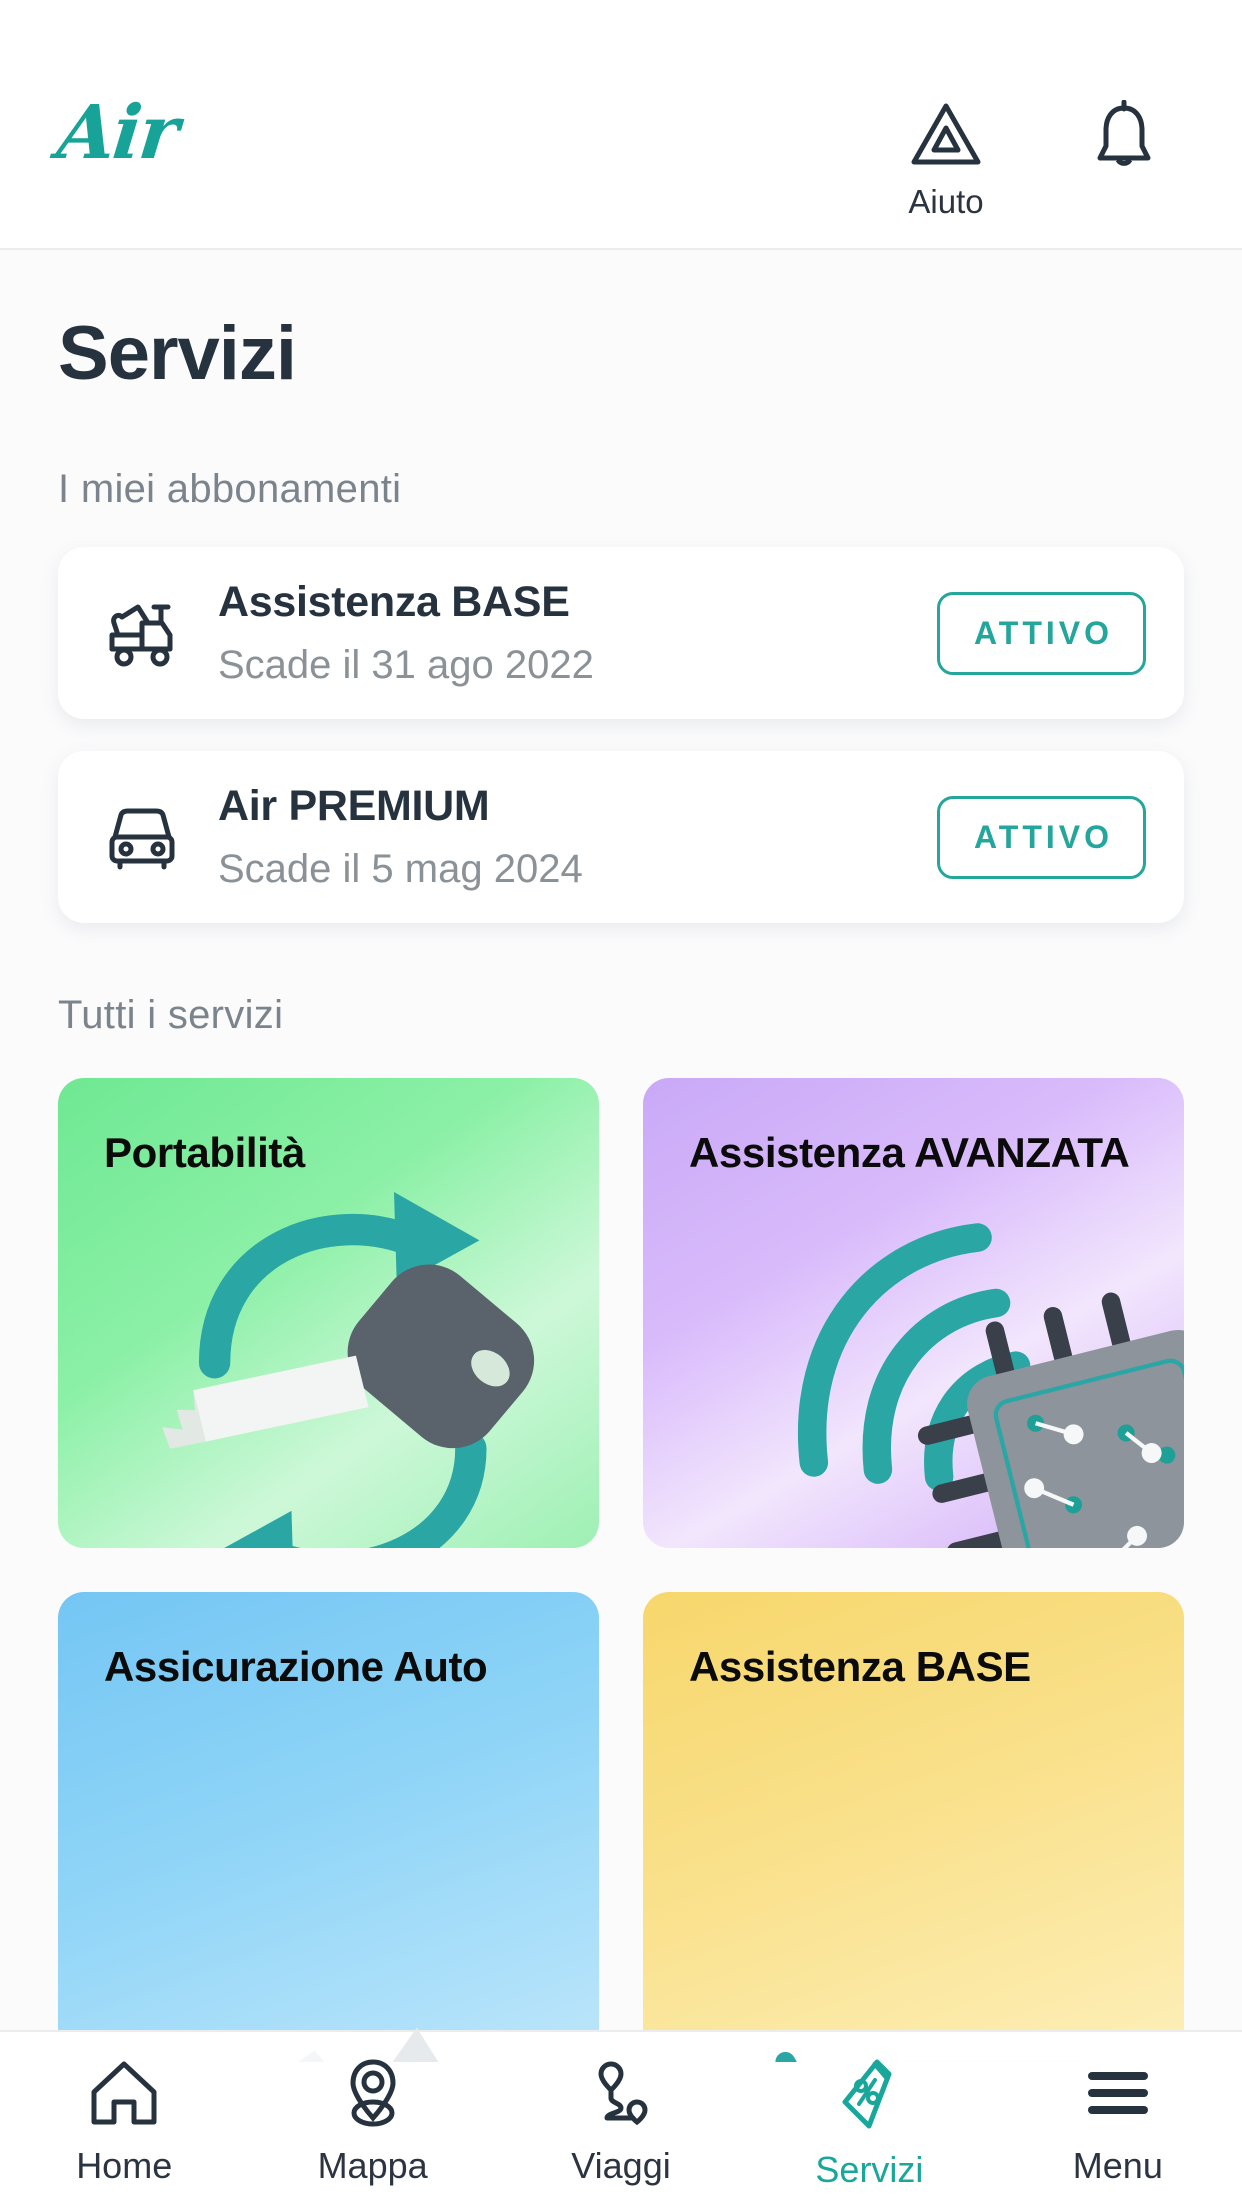 The height and width of the screenshot is (2208, 1242). I want to click on subscription-text: Assistenza BASE Scade il 31 ago 2022, so click(563, 633).